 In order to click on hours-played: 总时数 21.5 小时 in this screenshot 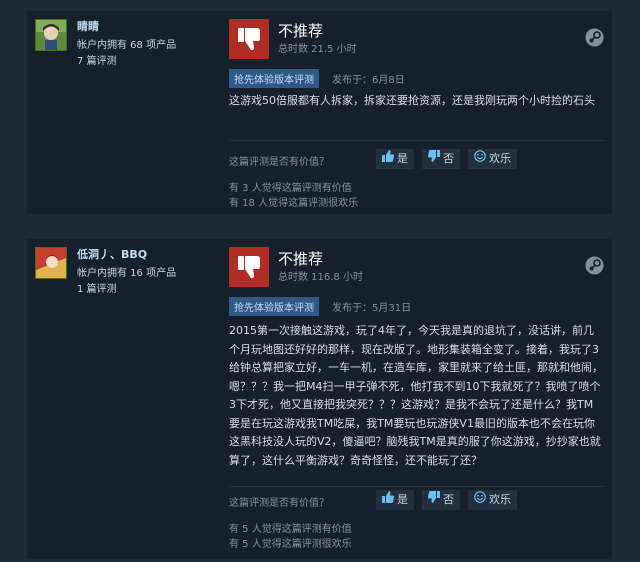, I will do `click(317, 49)`.